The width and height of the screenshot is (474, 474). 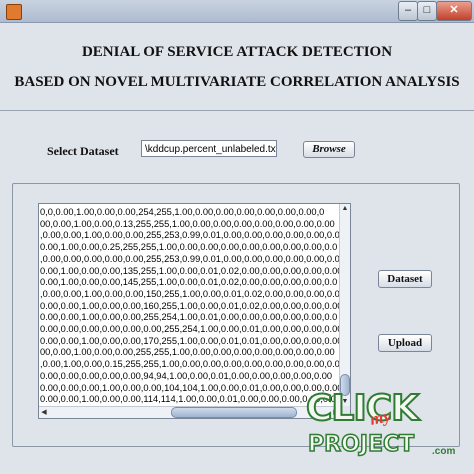 What do you see at coordinates (405, 343) in the screenshot?
I see `upload-button: Upload` at bounding box center [405, 343].